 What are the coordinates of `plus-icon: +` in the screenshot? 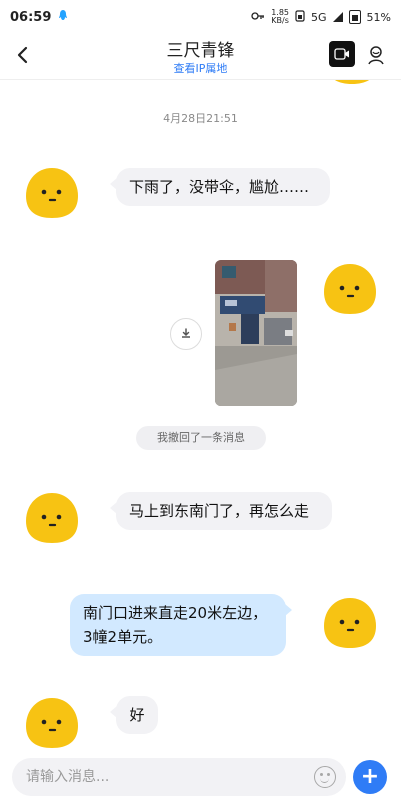 It's located at (370, 776).